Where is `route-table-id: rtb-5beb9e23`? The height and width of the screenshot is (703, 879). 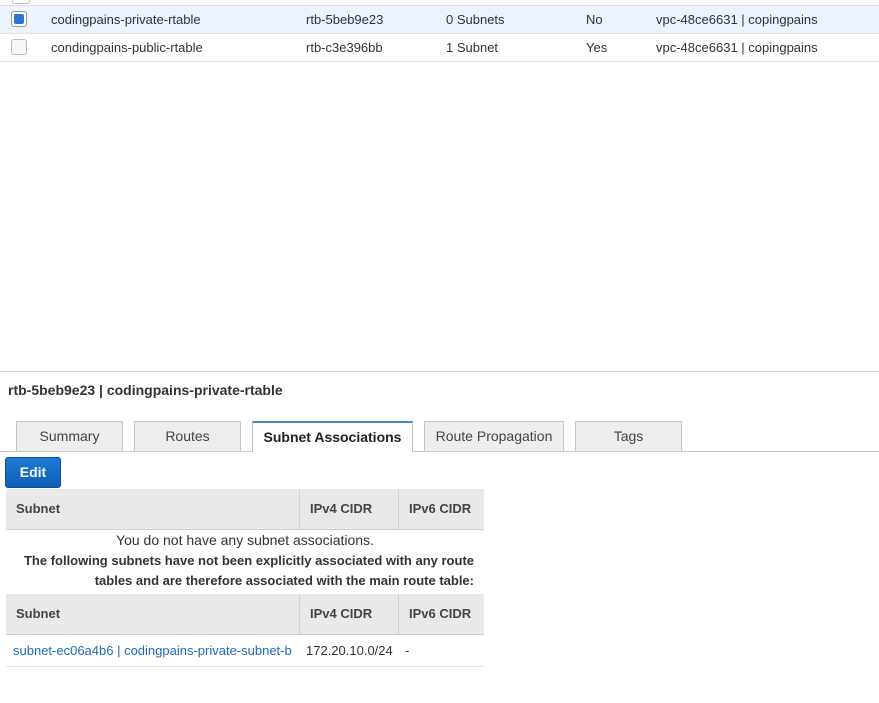 route-table-id: rtb-5beb9e23 is located at coordinates (345, 19).